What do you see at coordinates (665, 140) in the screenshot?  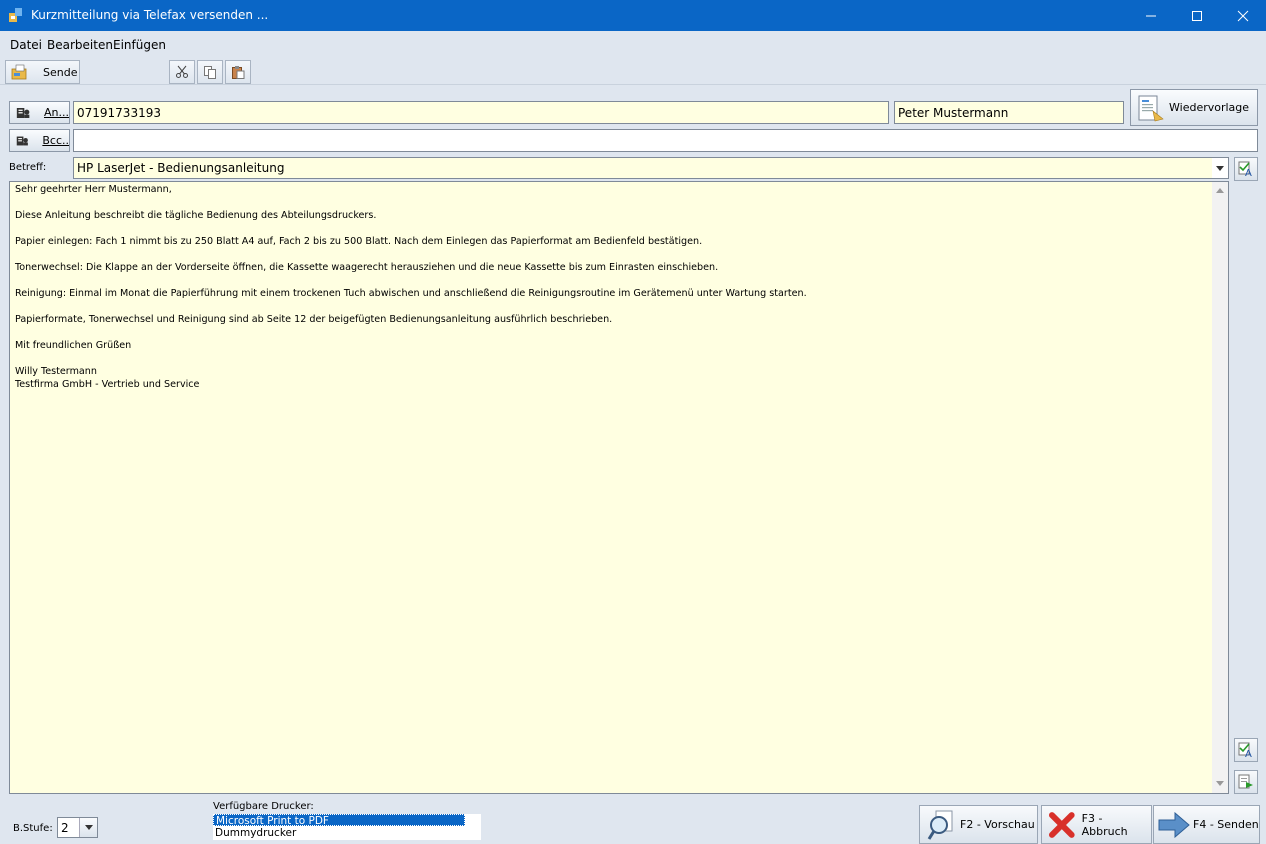 I see `bcc-field` at bounding box center [665, 140].